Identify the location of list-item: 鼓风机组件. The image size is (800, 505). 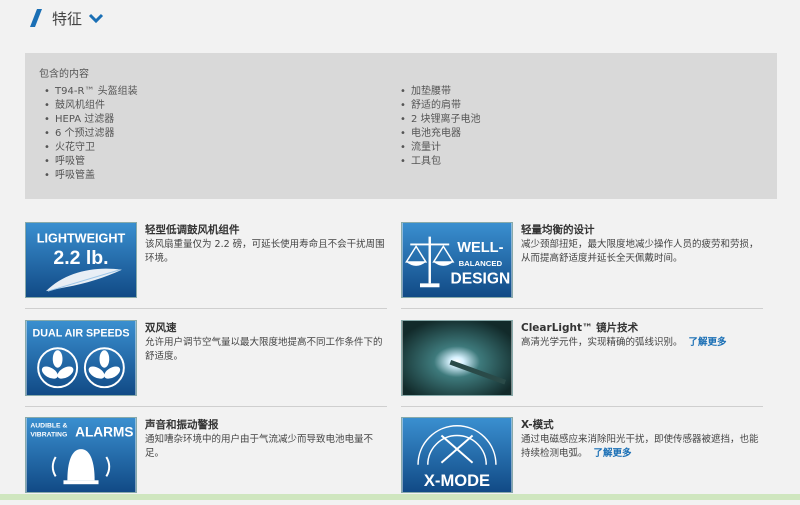
(89, 106).